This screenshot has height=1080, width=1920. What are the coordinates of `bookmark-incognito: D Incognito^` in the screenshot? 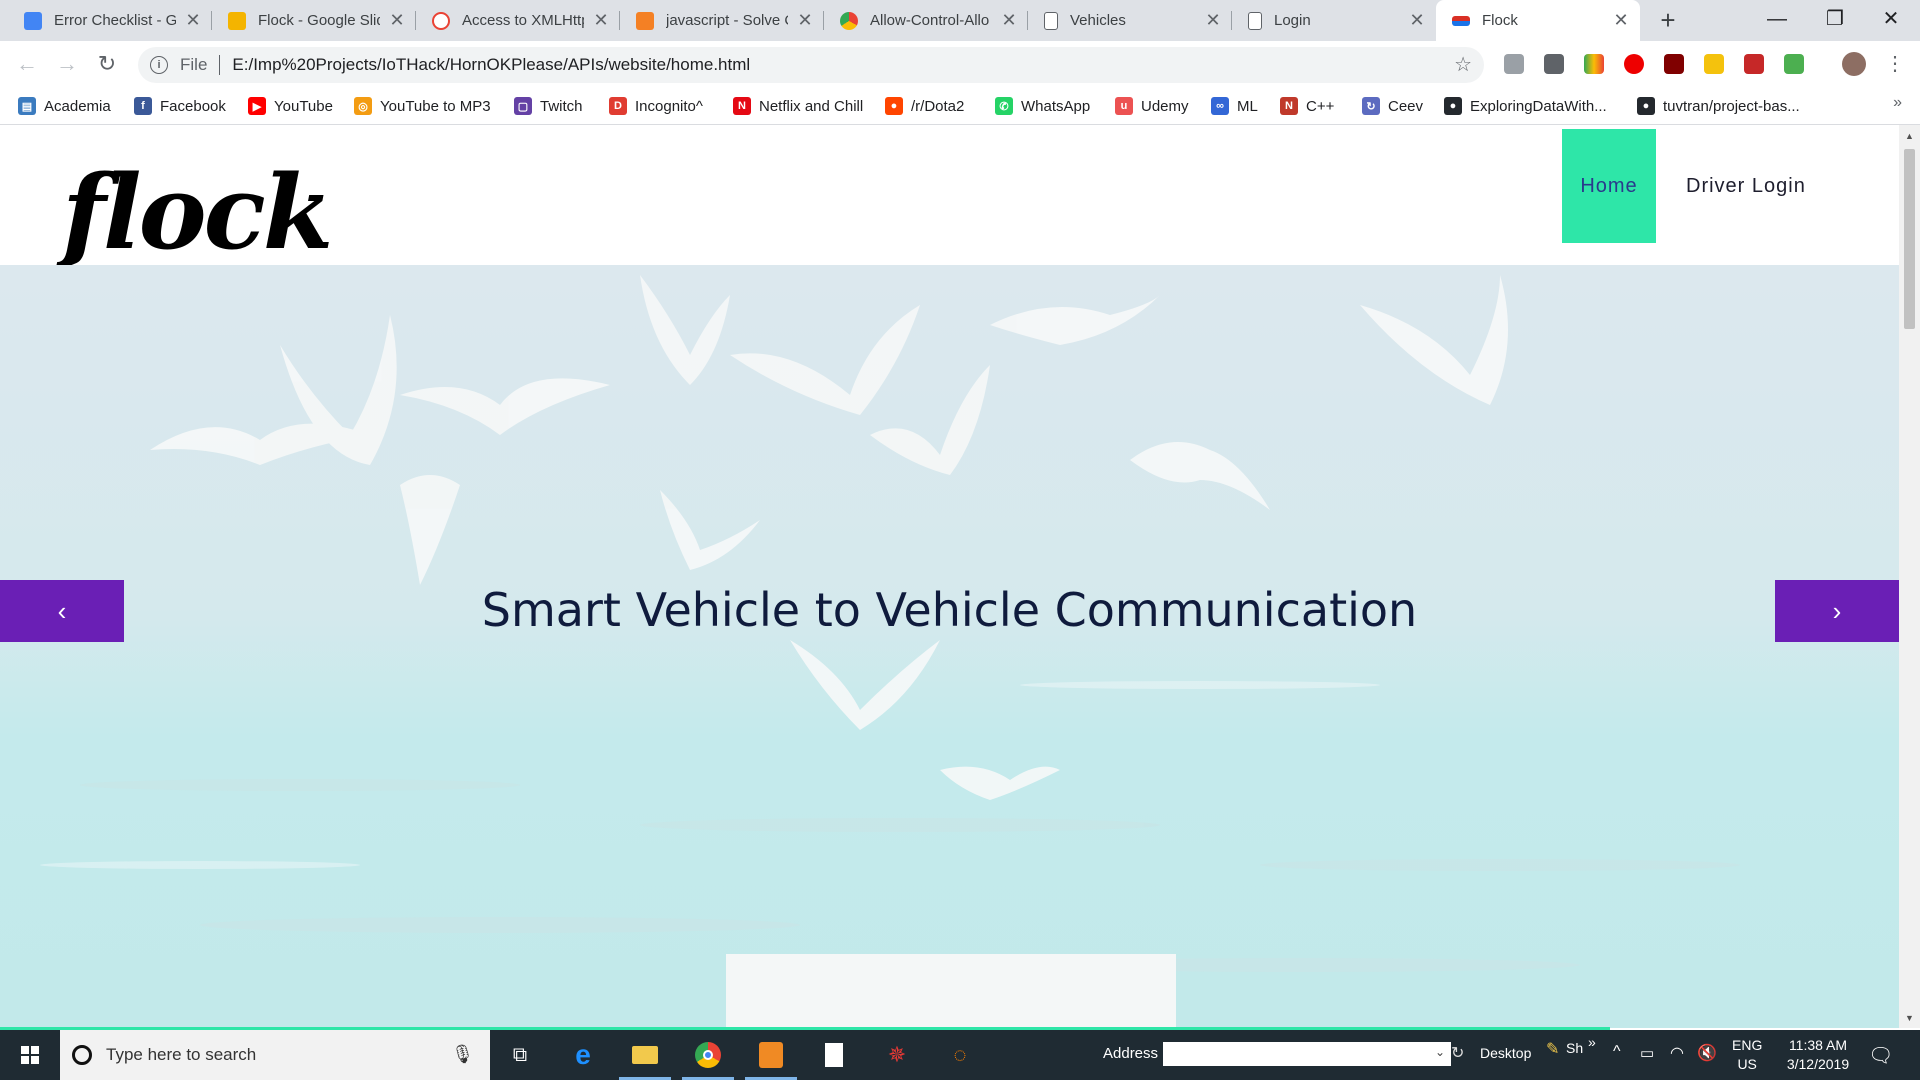 It's located at (656, 106).